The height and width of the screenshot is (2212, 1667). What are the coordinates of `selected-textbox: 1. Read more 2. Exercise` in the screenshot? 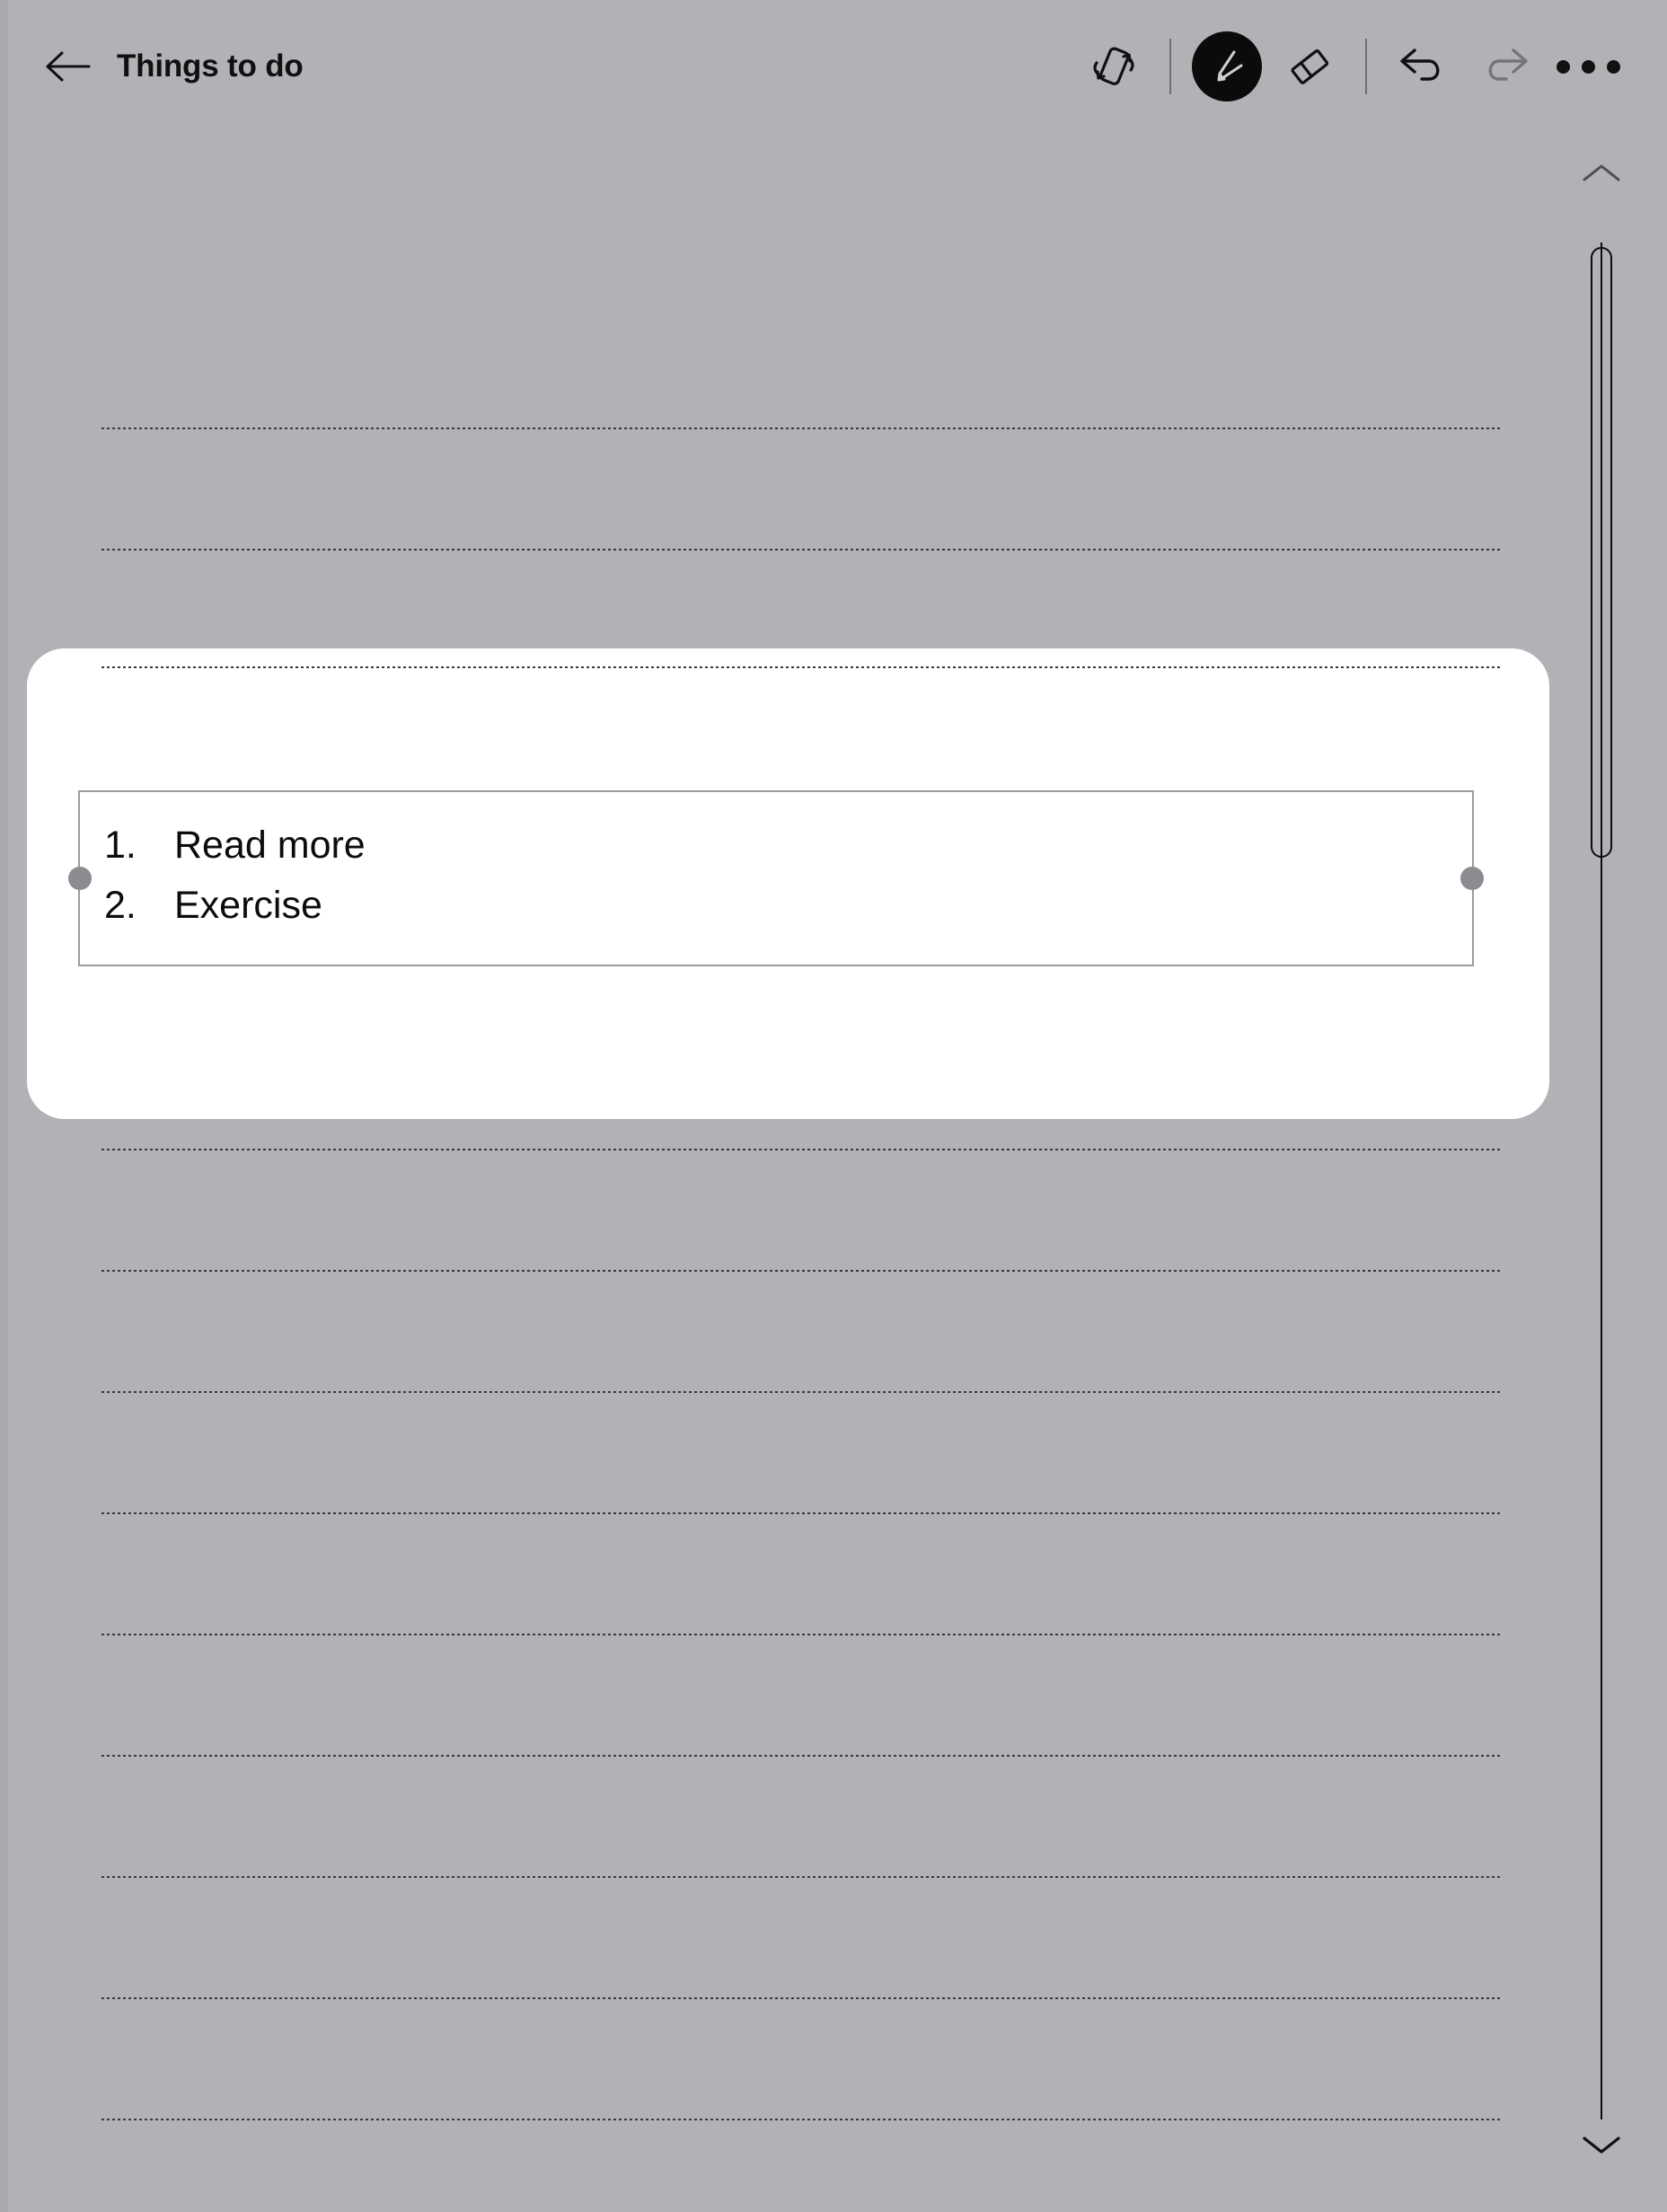 It's located at (776, 878).